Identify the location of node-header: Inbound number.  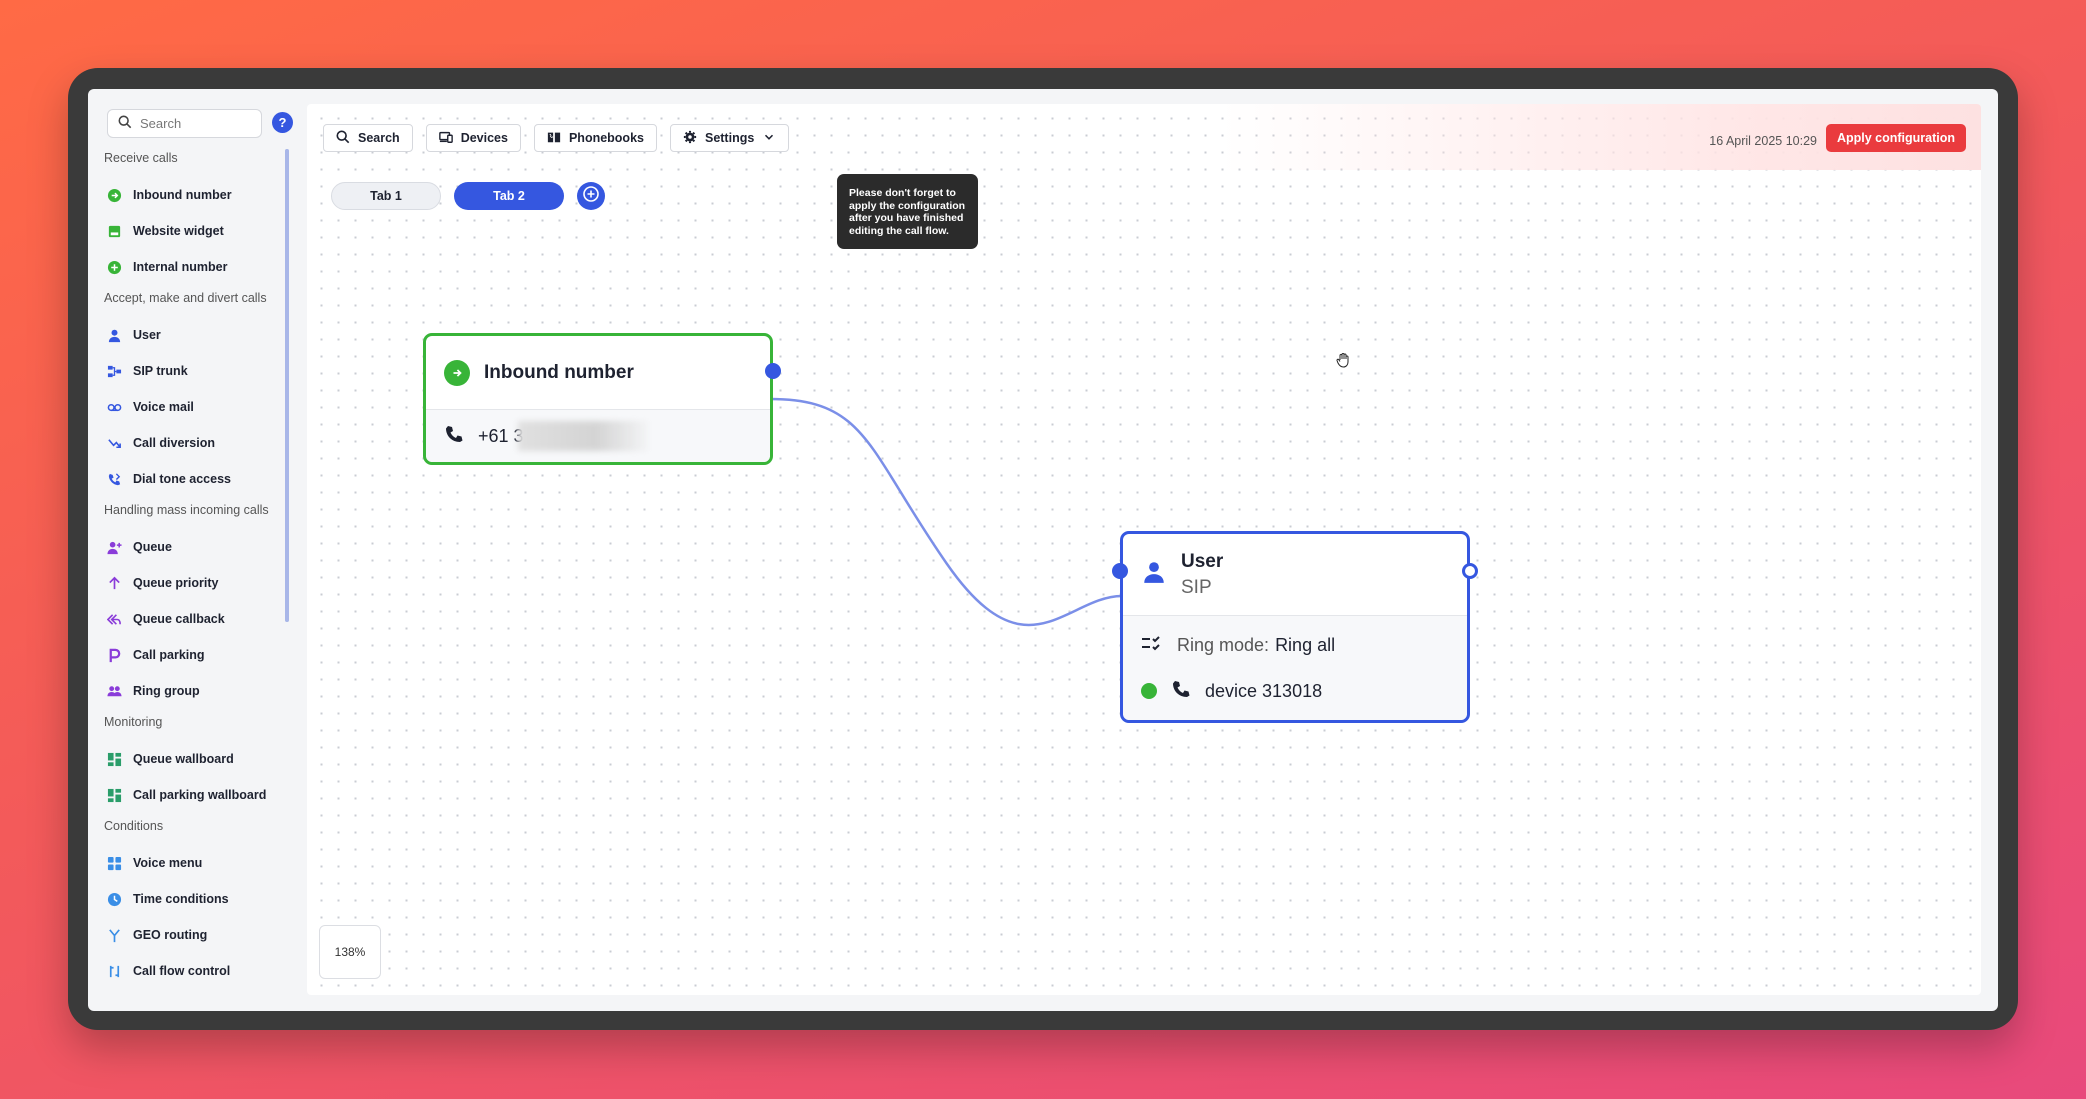
(598, 373).